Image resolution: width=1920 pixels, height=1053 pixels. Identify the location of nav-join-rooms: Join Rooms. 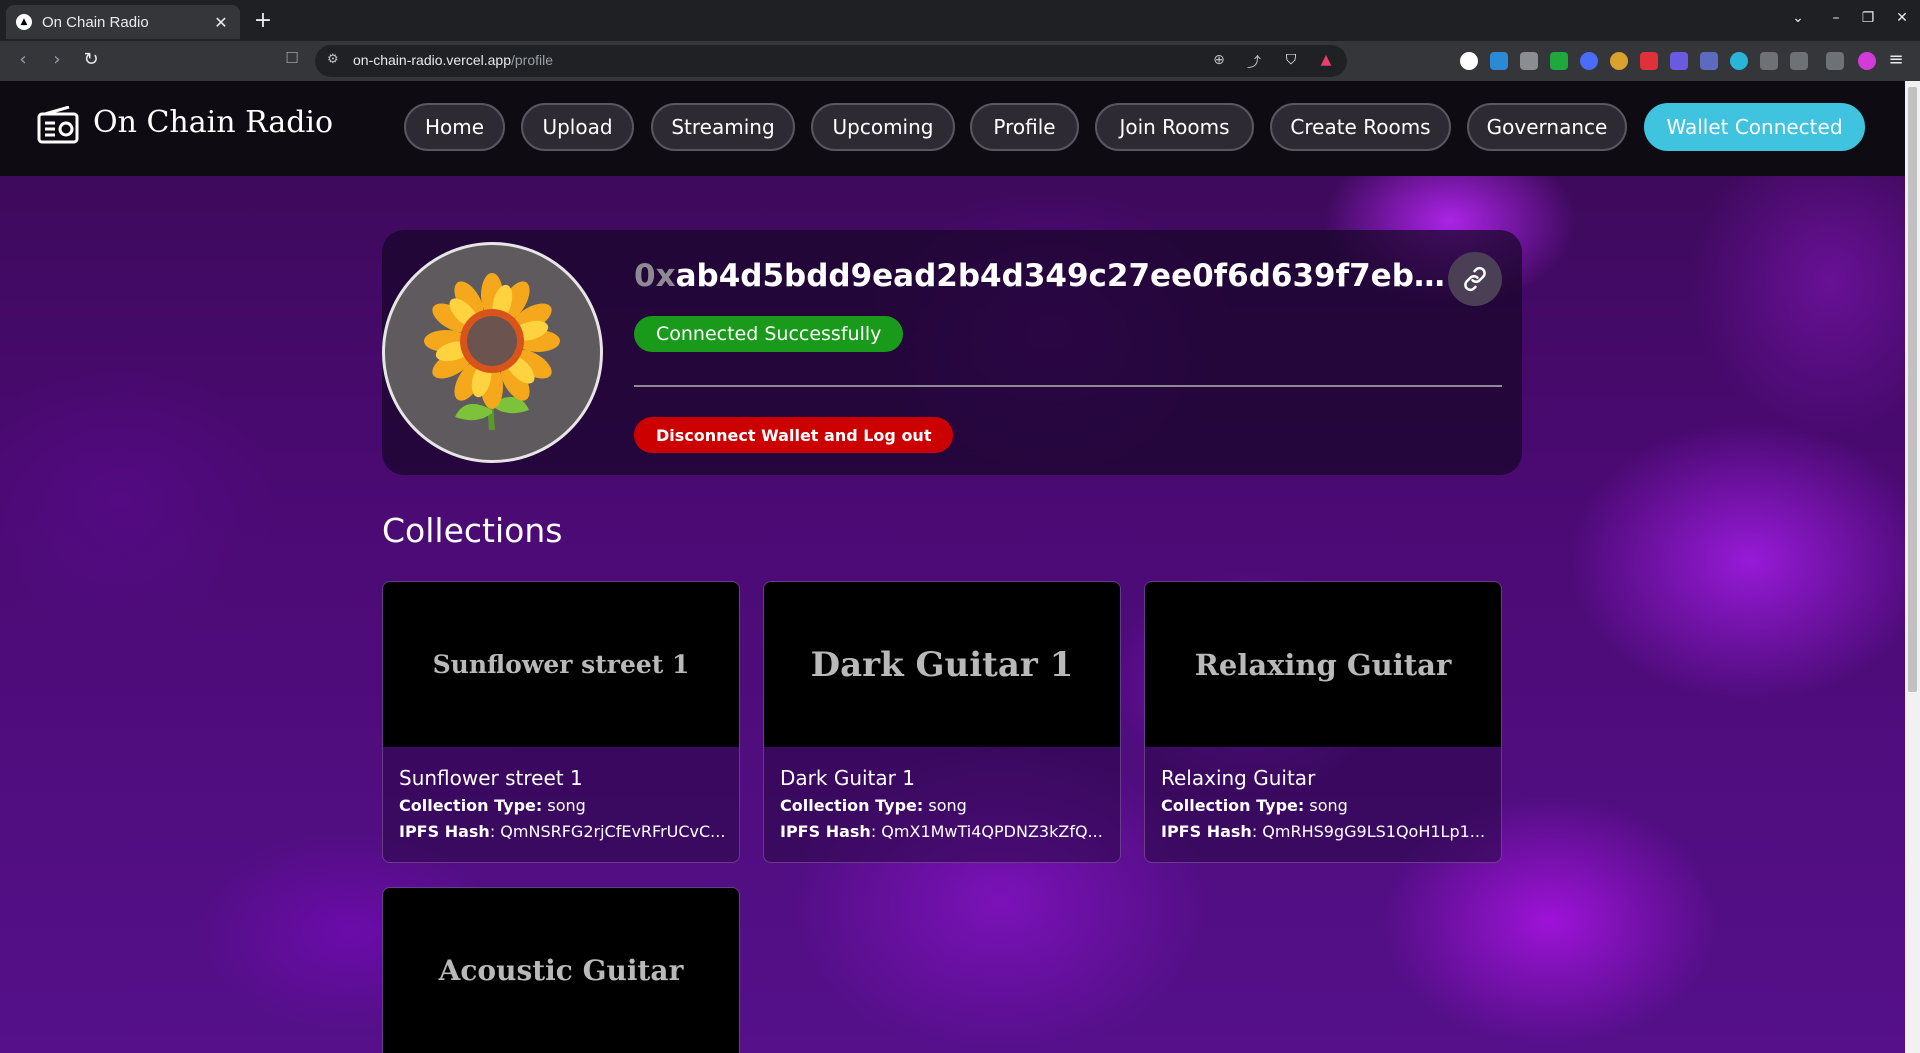
(1174, 127).